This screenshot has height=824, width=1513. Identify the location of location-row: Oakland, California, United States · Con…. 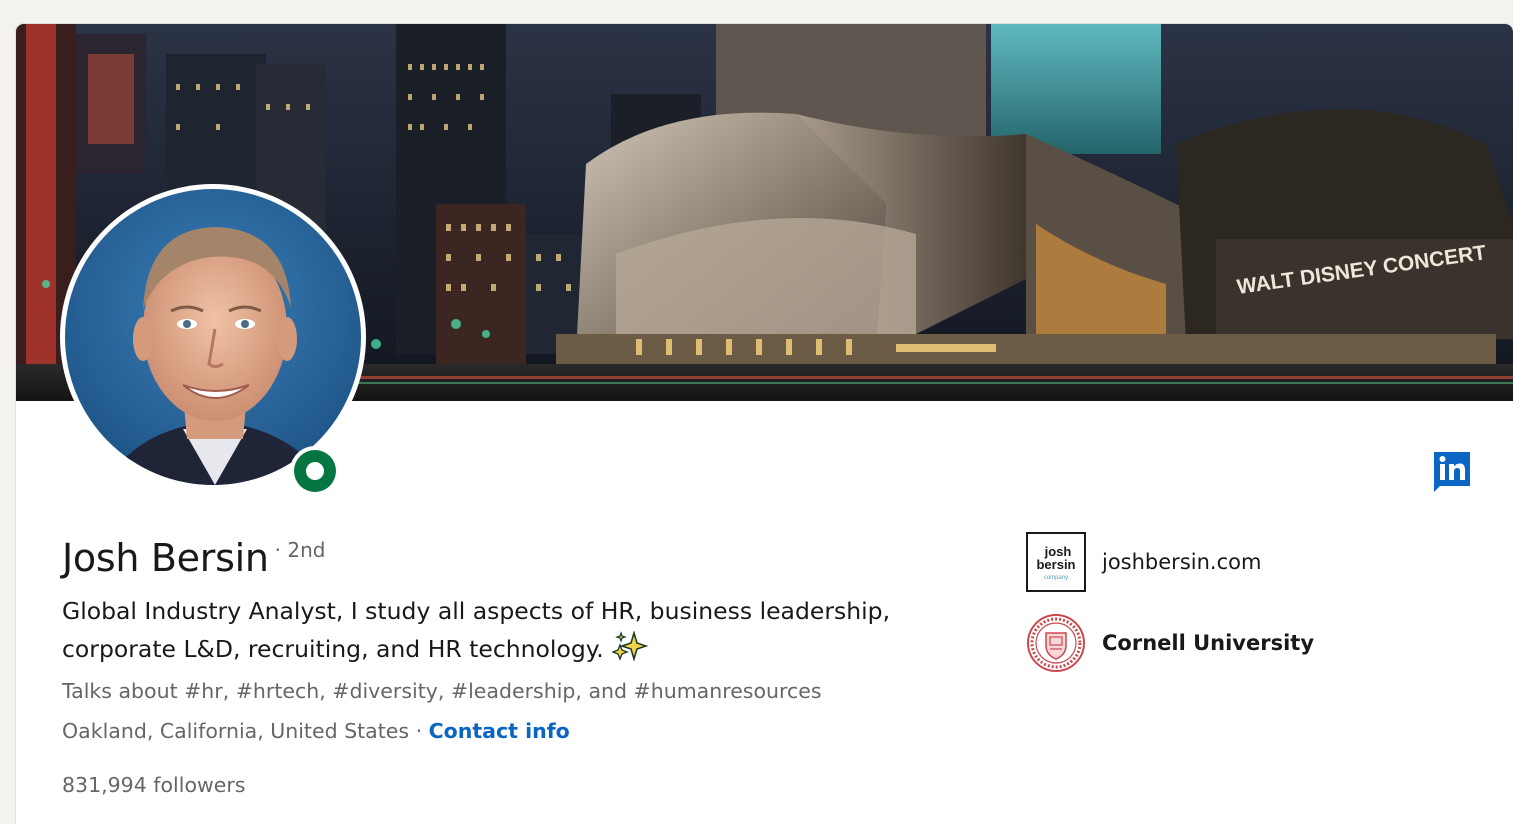
(316, 731).